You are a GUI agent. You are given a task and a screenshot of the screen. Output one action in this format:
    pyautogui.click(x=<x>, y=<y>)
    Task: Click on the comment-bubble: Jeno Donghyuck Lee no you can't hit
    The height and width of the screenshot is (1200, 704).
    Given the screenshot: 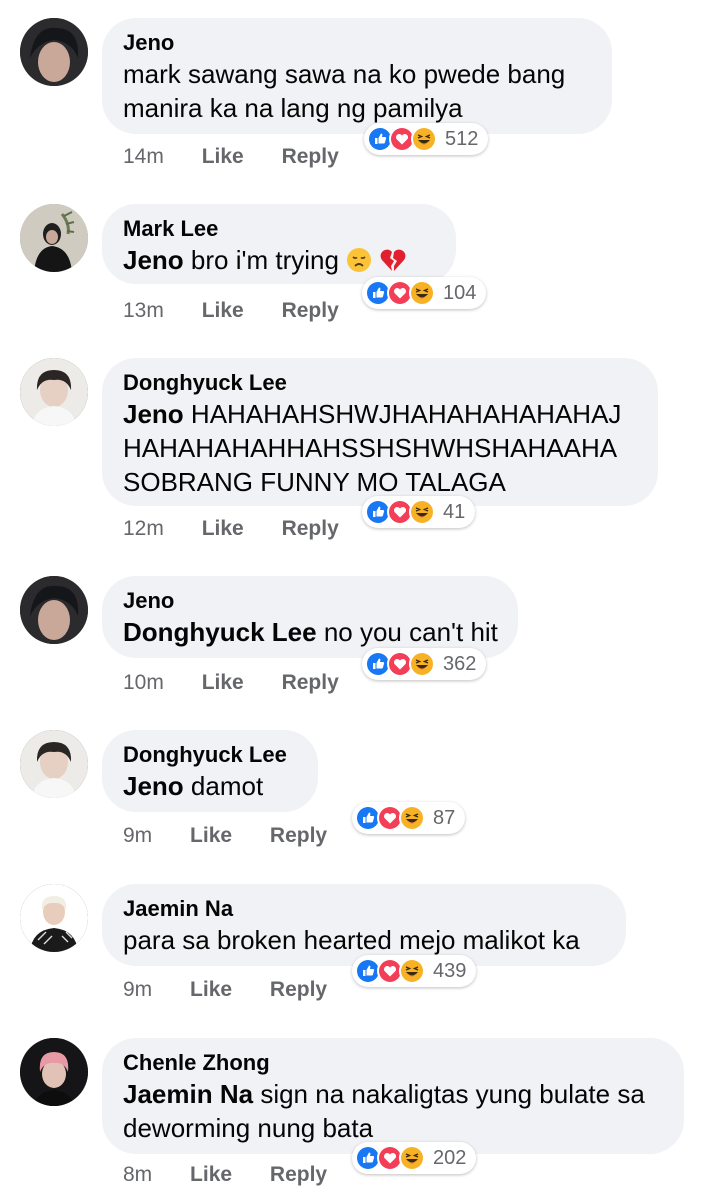 What is the action you would take?
    pyautogui.click(x=310, y=617)
    